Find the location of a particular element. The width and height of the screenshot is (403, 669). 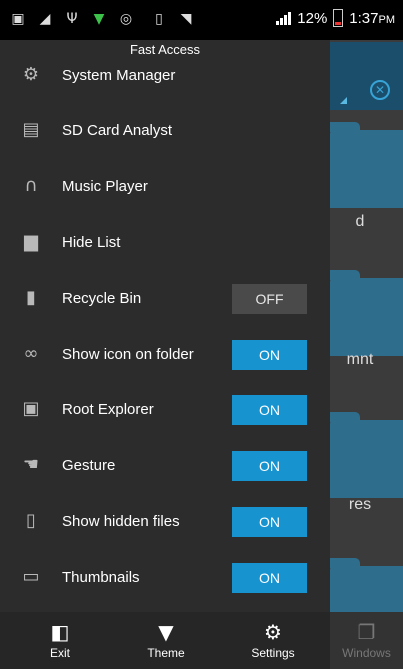

menu-item-label: Music Player is located at coordinates (105, 186).